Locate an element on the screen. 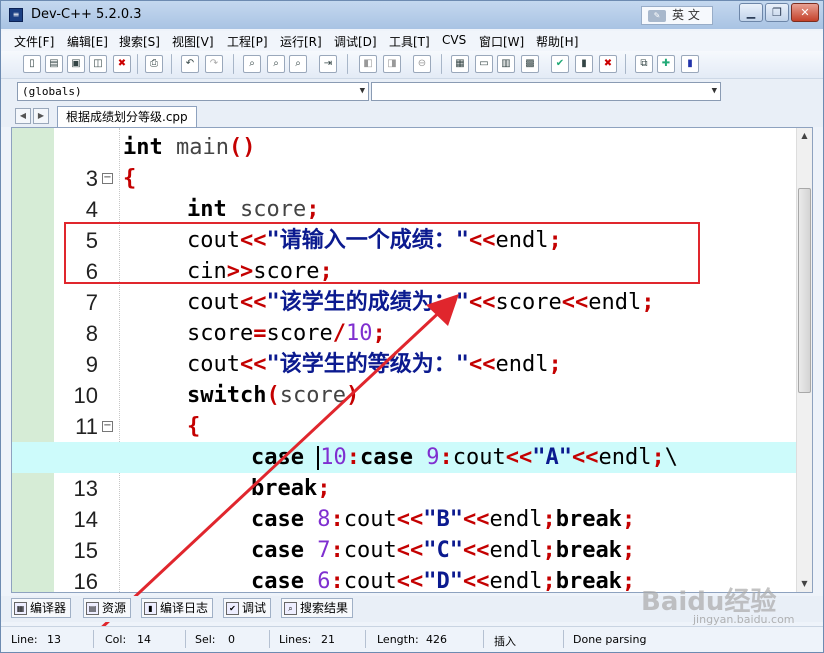 This screenshot has height=653, width=824. menu-window: 窗口[W] is located at coordinates (501, 41).